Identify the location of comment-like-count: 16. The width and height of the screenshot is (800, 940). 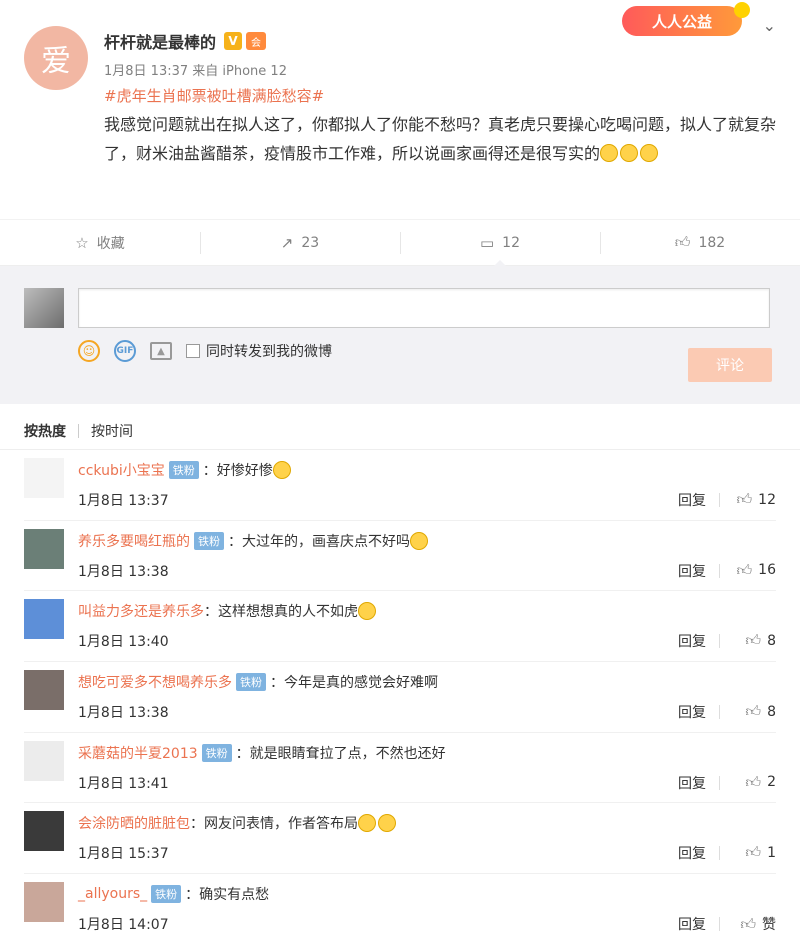
(767, 570).